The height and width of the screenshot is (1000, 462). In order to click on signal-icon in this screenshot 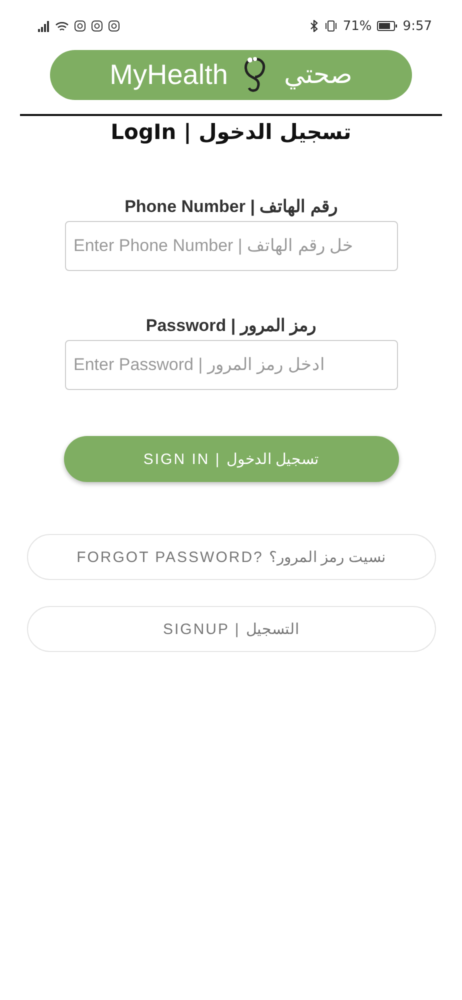, I will do `click(44, 26)`.